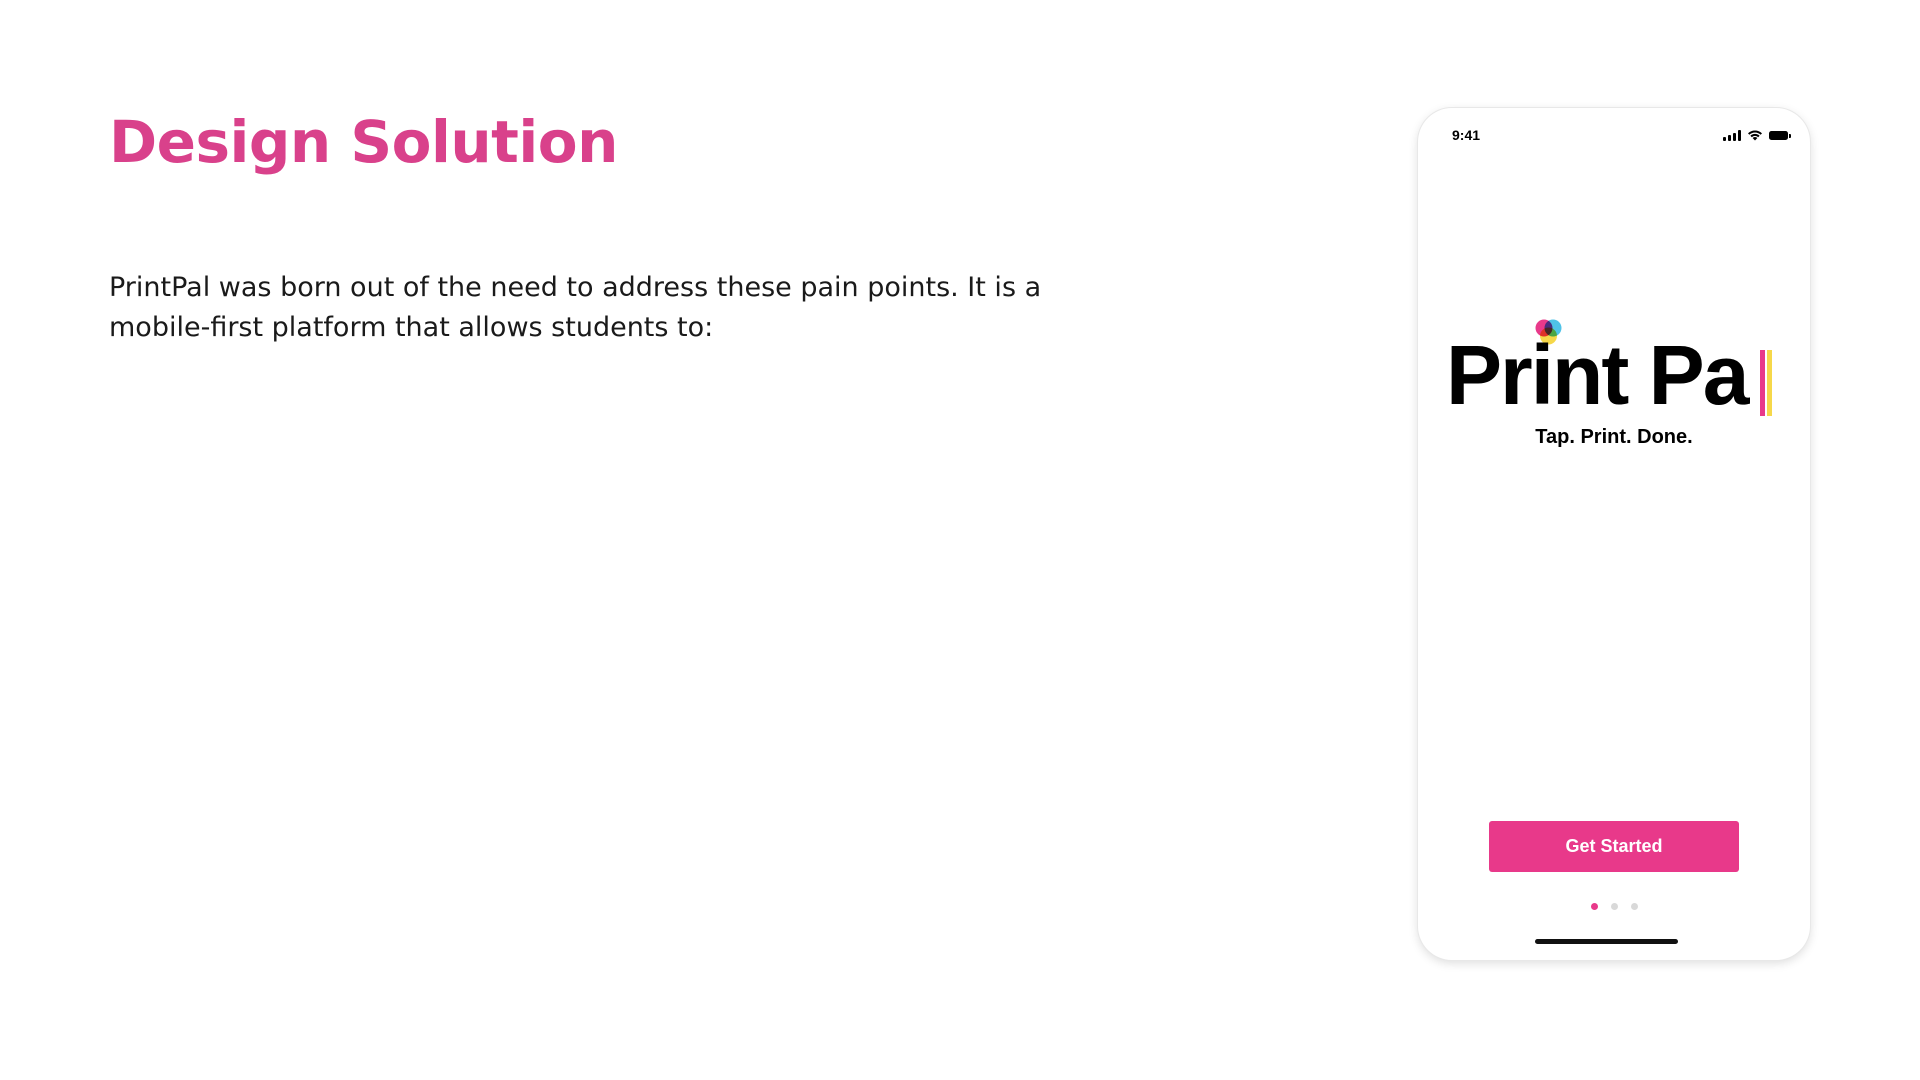  What do you see at coordinates (363, 142) in the screenshot?
I see `slide-title: Design Solution` at bounding box center [363, 142].